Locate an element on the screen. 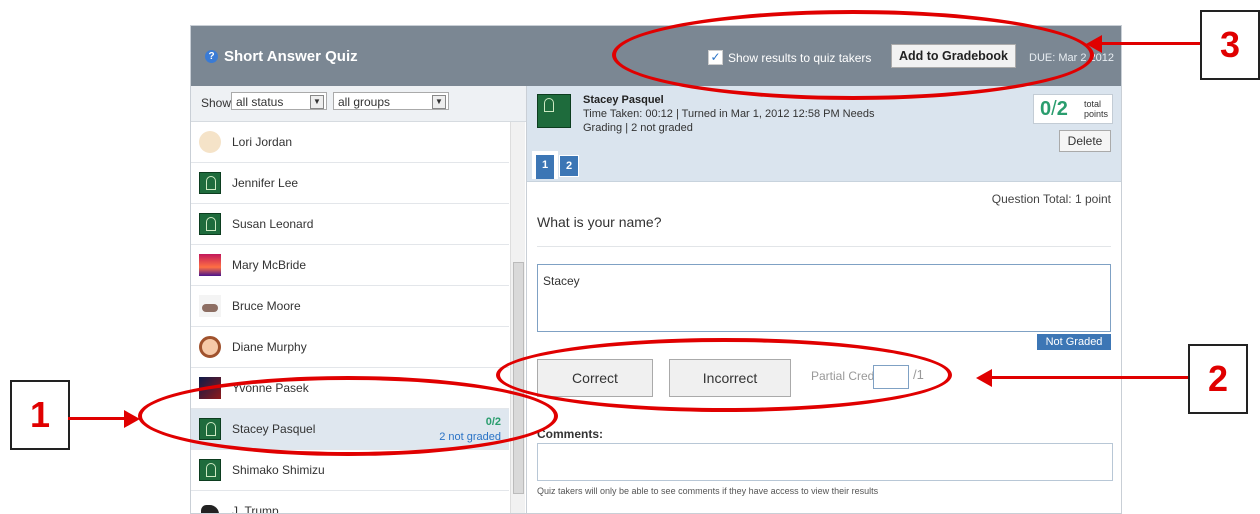 This screenshot has width=1260, height=514. student-name: Lori Jordan is located at coordinates (262, 142).